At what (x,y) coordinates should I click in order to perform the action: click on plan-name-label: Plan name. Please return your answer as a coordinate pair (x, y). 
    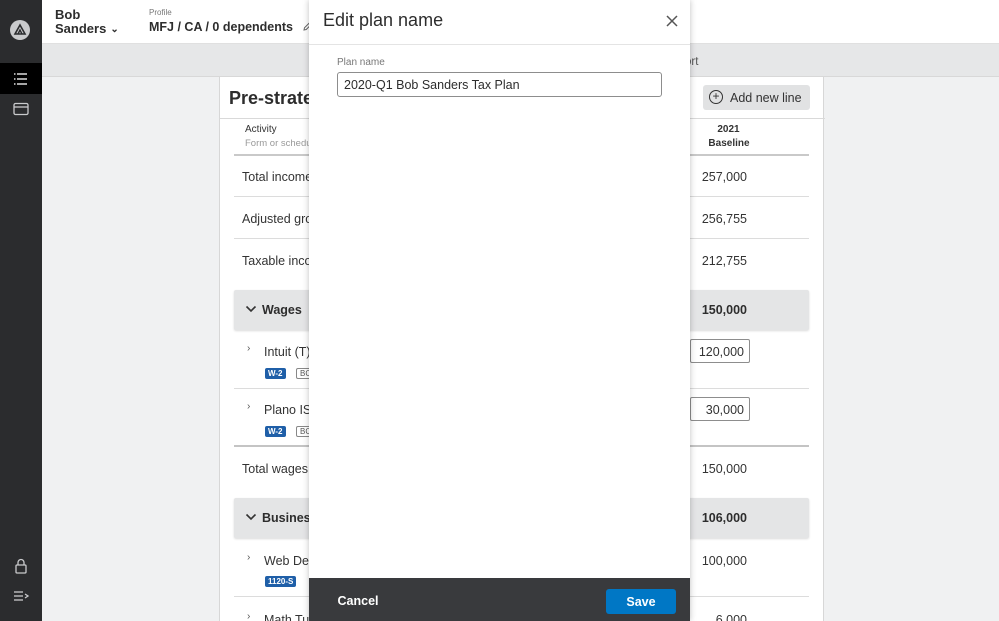
    Looking at the image, I should click on (361, 62).